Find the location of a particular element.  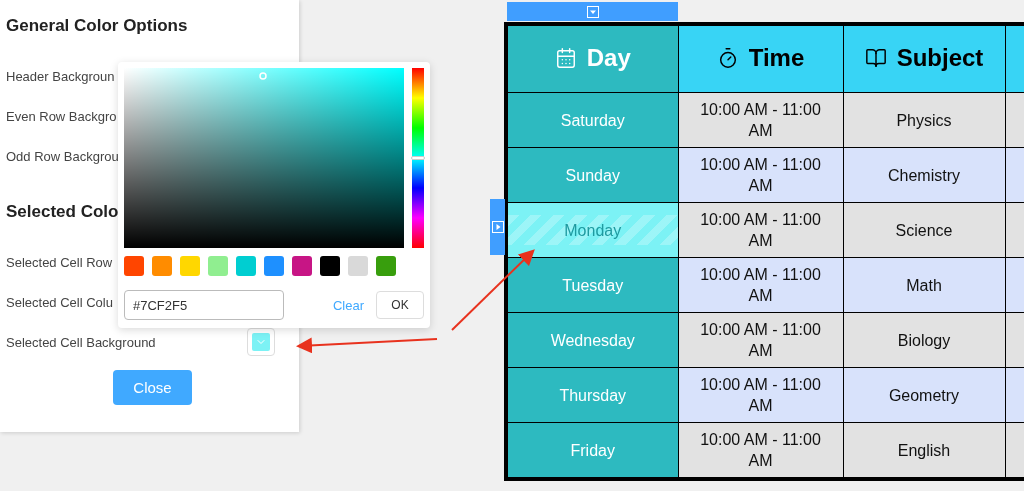

close-button: Close is located at coordinates (152, 387).